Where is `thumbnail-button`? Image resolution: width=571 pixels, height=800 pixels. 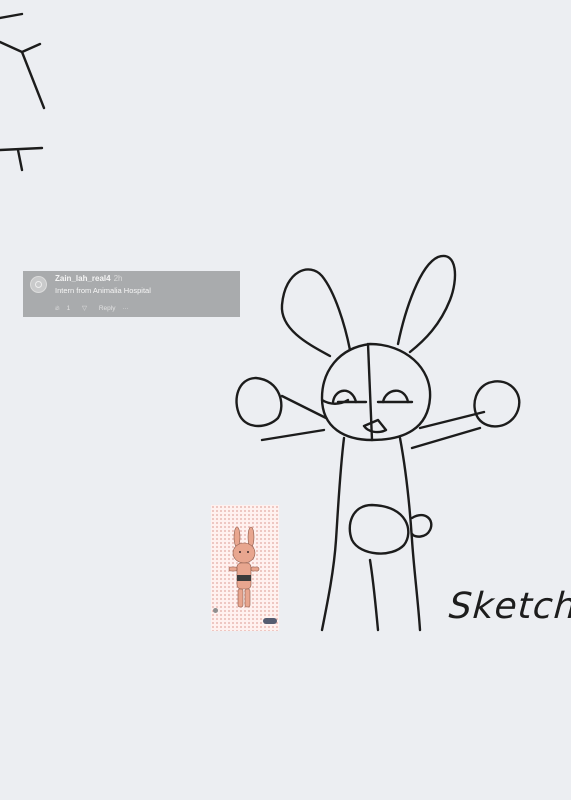 thumbnail-button is located at coordinates (270, 621).